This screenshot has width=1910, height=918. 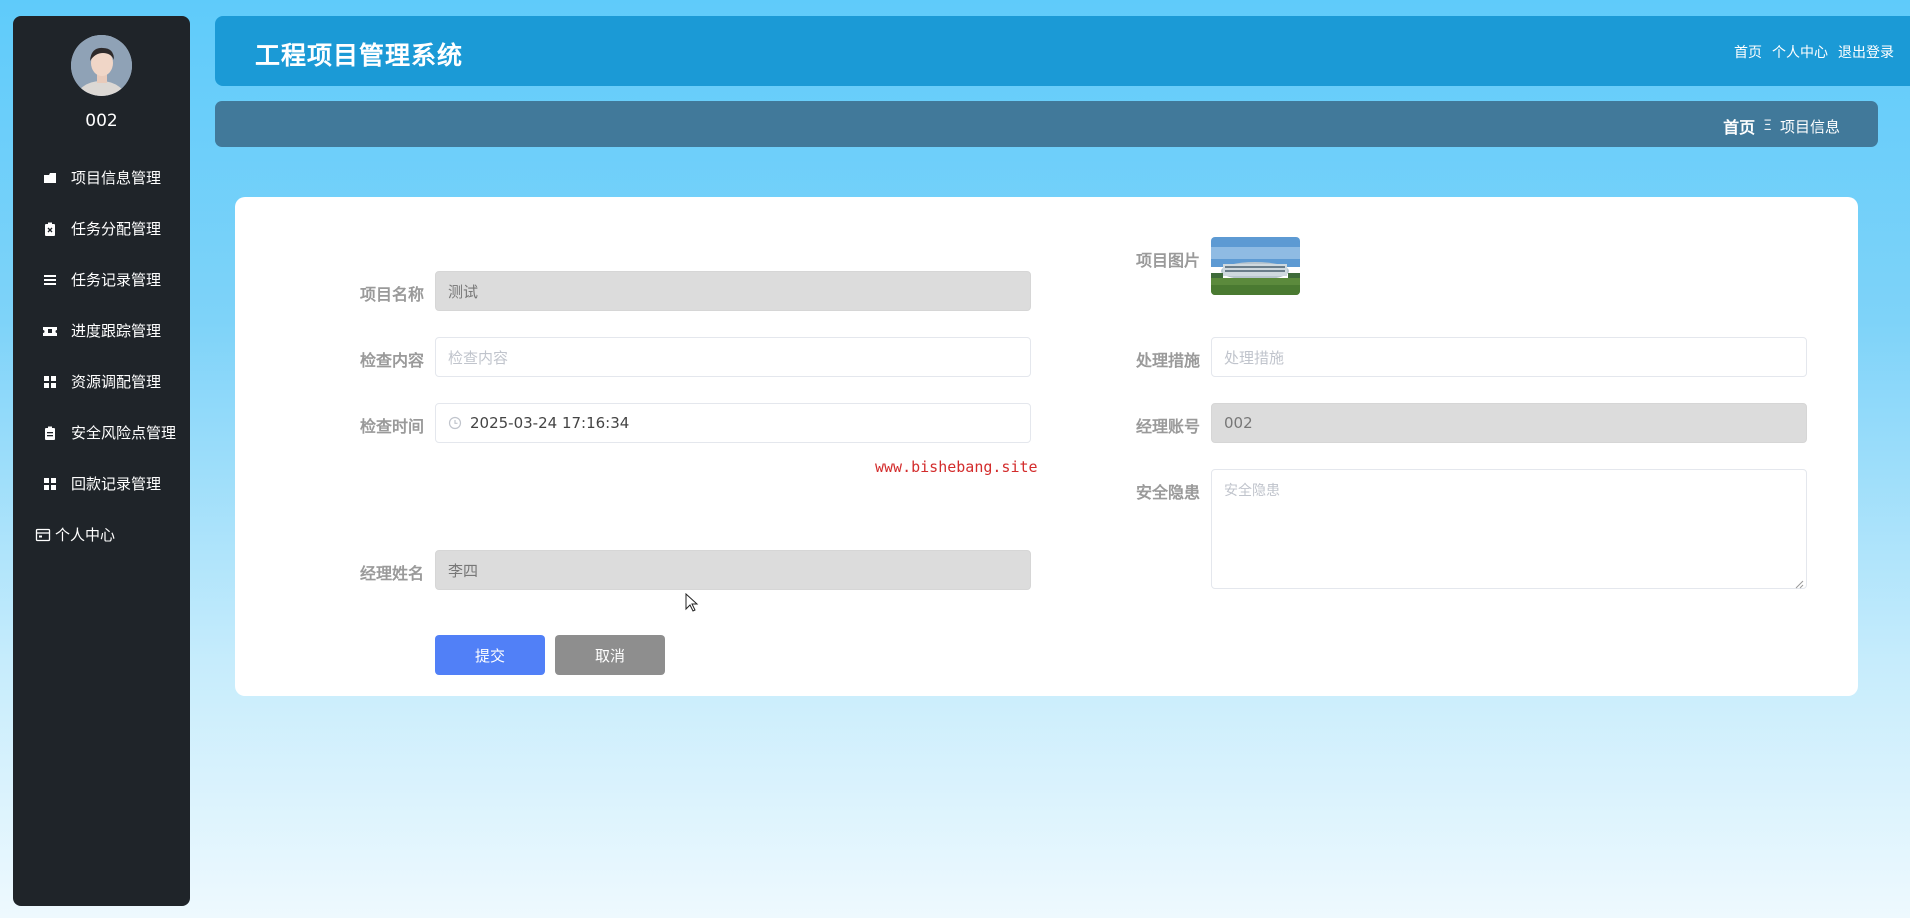 I want to click on hazard-placeholder: 安全隐患, so click(x=1252, y=491).